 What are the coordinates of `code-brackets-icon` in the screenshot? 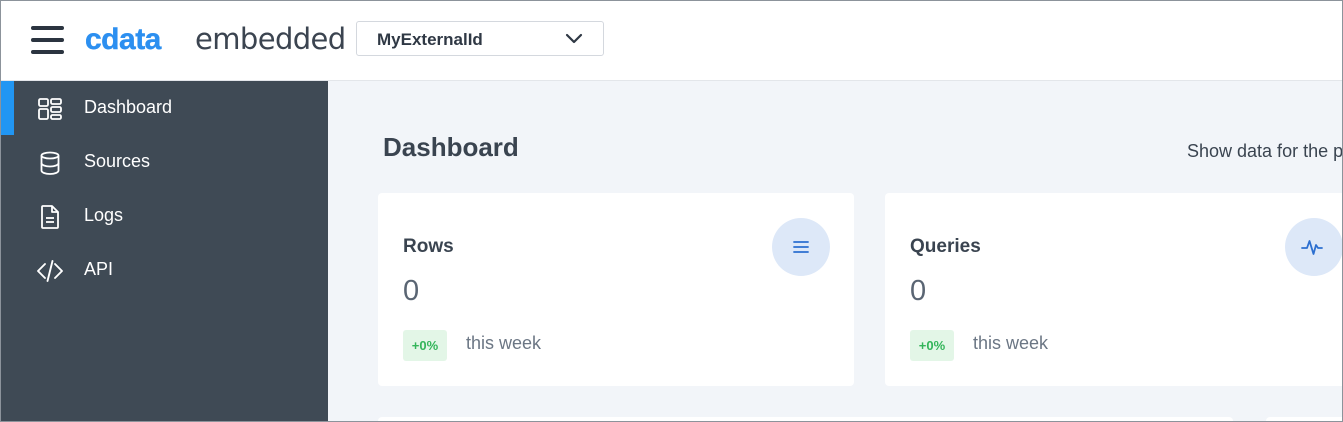 It's located at (50, 271).